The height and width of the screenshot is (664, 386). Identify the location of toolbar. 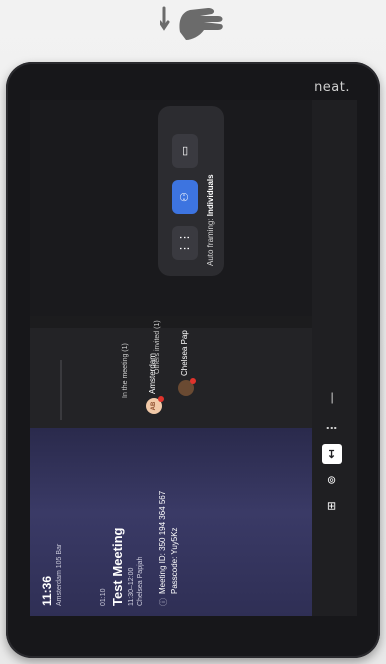
(334, 358).